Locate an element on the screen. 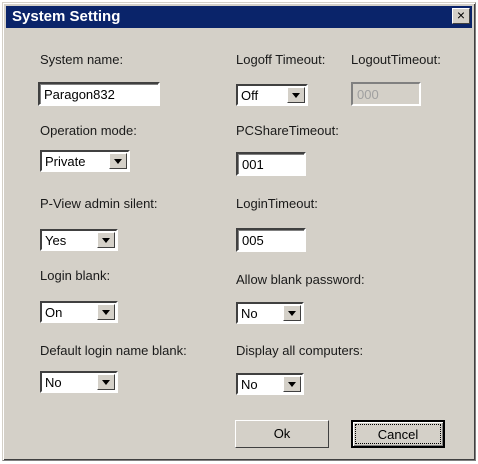 This screenshot has height=464, width=478. logoff-timeout-value: Off is located at coordinates (250, 95).